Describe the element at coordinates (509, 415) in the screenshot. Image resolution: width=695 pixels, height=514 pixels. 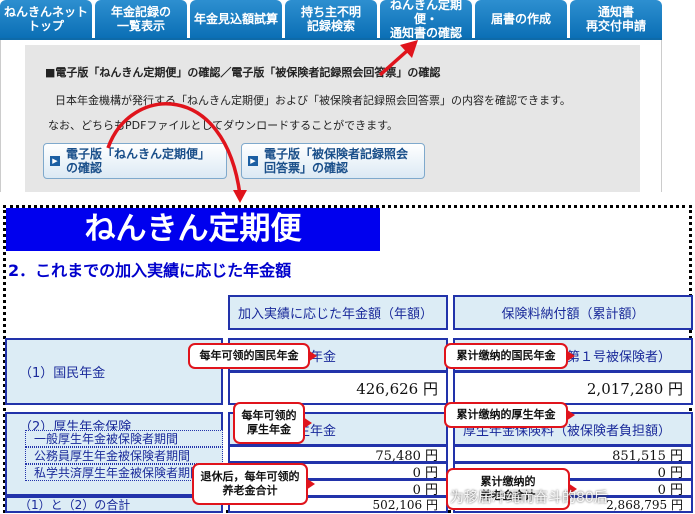
I see `callout-employee-premium: 累计缴纳的厚生年金` at that location.